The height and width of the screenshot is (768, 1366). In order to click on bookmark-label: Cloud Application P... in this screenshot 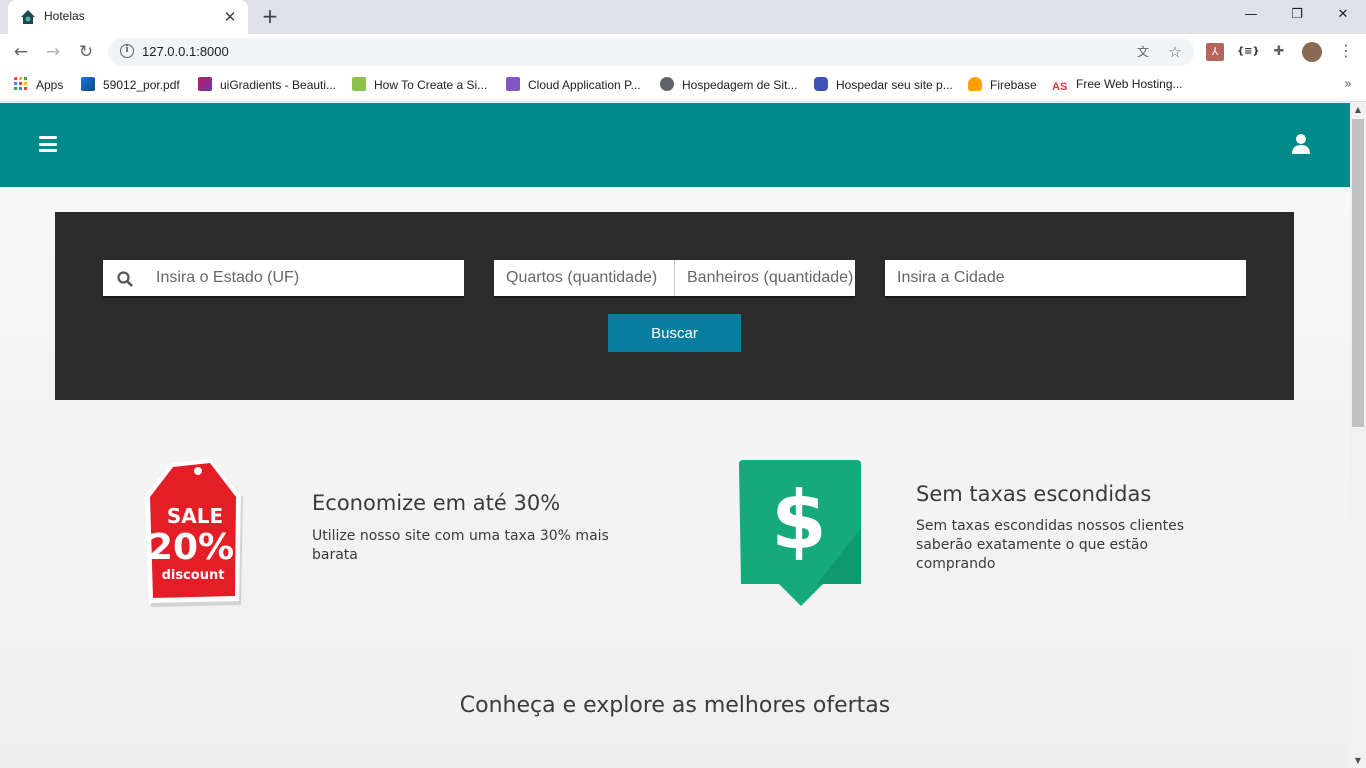, I will do `click(584, 85)`.